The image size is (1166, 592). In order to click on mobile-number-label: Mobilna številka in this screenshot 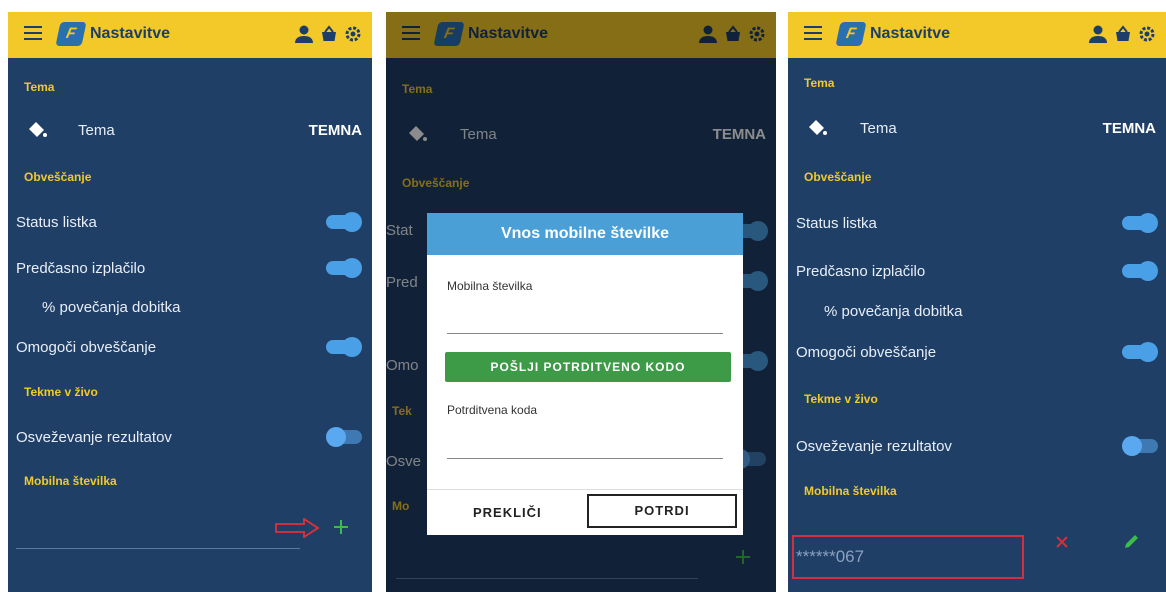, I will do `click(490, 286)`.